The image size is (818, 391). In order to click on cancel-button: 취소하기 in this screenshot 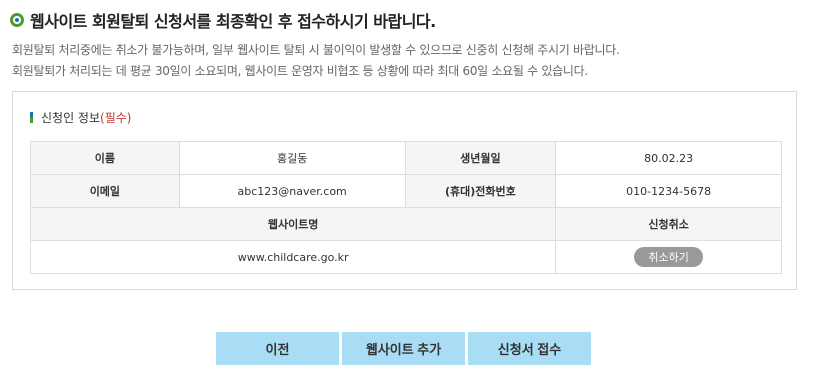, I will do `click(668, 257)`.